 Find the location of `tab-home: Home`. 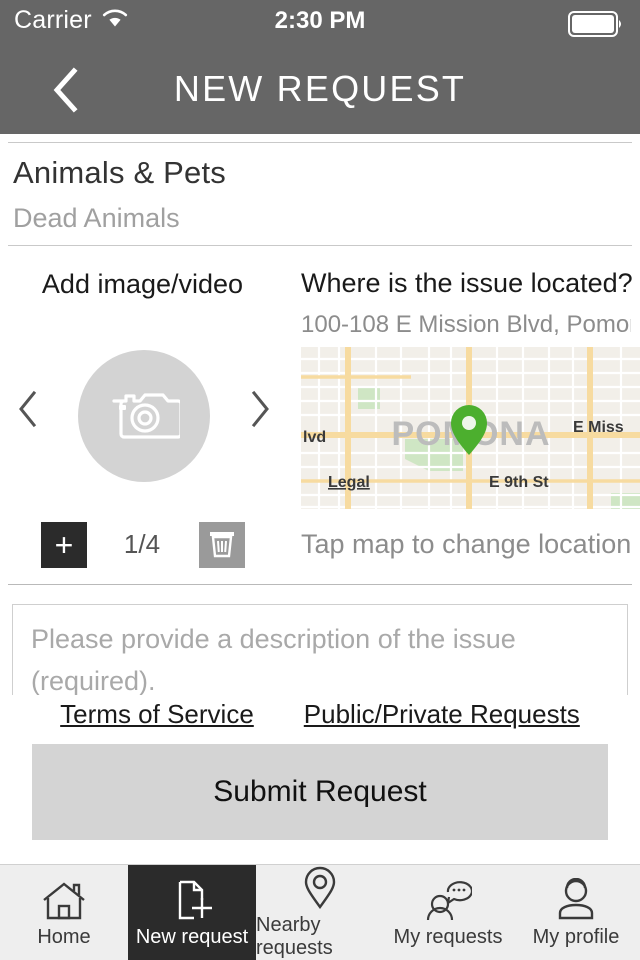

tab-home: Home is located at coordinates (64, 912).